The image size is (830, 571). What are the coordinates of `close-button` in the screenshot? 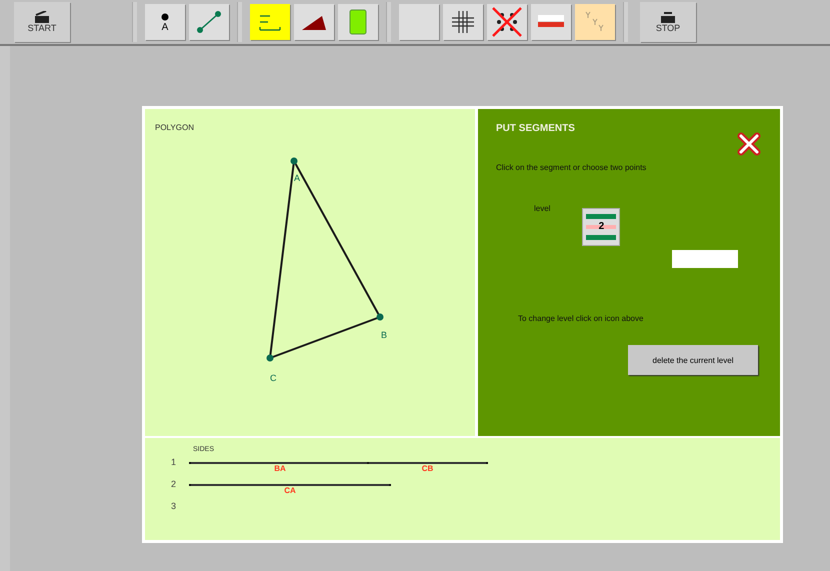 It's located at (749, 144).